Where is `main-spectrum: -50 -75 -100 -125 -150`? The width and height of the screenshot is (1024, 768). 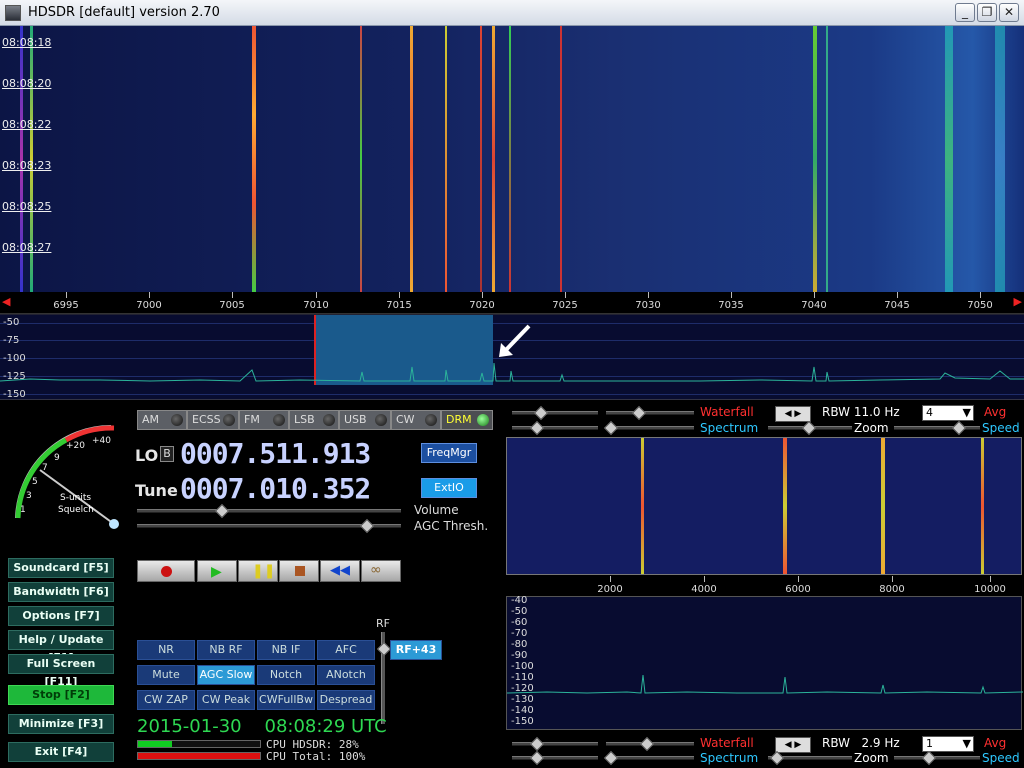
main-spectrum: -50 -75 -100 -125 -150 is located at coordinates (512, 357).